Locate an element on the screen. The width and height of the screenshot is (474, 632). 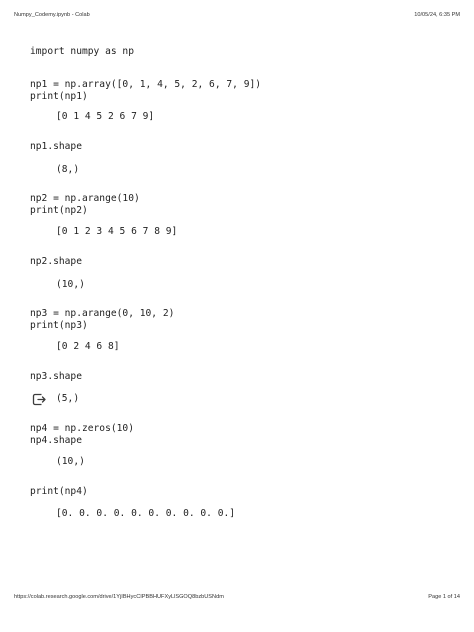
cell-output-np3-arange: [0 2 4 6 8] is located at coordinates (88, 346).